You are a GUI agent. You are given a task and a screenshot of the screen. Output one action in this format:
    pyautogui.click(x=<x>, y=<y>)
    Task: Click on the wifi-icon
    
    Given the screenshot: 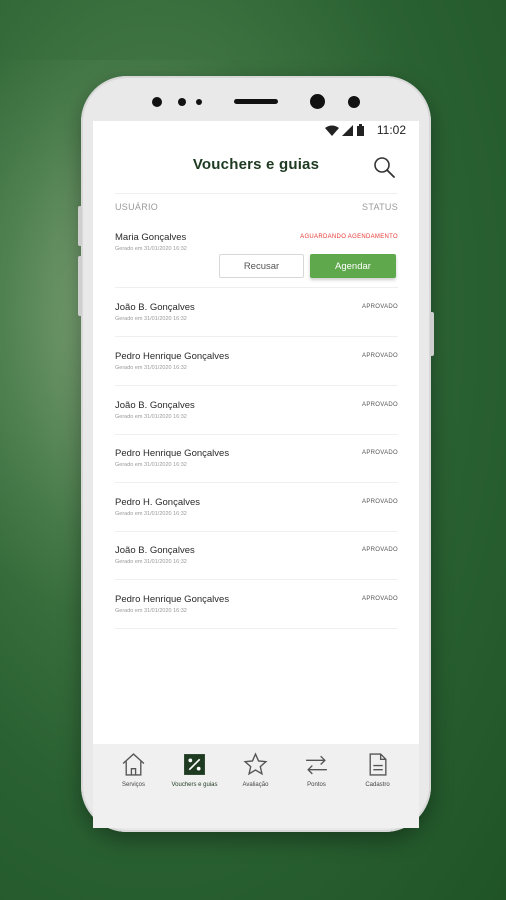 What is the action you would take?
    pyautogui.click(x=332, y=130)
    